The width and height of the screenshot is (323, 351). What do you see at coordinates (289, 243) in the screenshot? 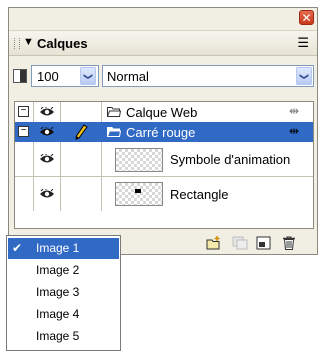
I see `trash-icon` at bounding box center [289, 243].